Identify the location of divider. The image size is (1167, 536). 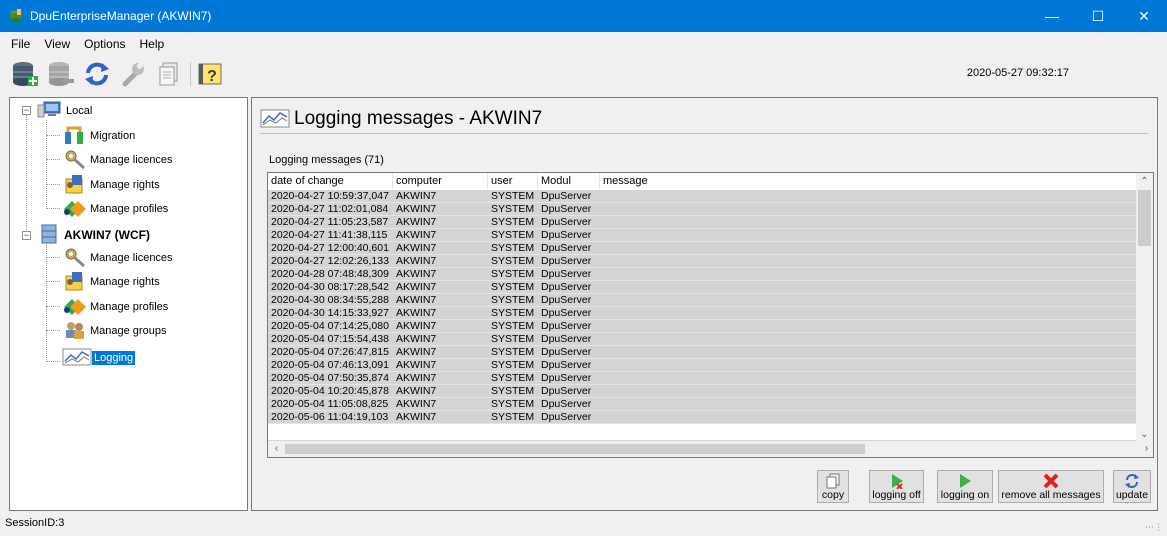
(704, 133).